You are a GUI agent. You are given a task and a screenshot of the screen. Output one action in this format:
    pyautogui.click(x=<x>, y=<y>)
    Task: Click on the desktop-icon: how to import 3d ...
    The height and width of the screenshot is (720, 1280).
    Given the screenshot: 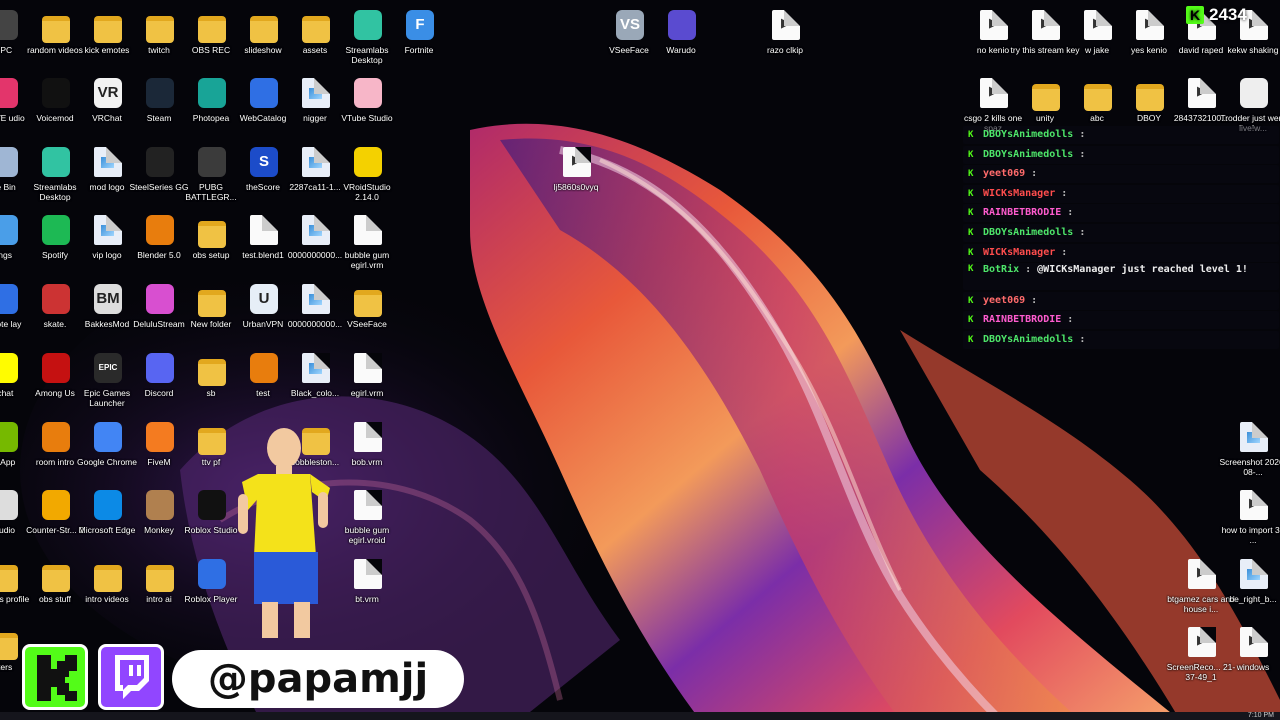 What is the action you would take?
    pyautogui.click(x=1250, y=519)
    